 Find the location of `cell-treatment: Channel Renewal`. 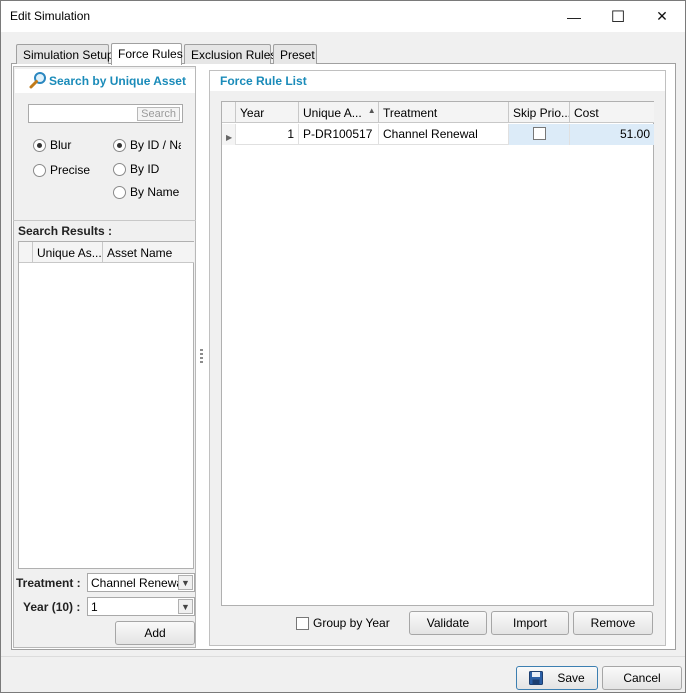

cell-treatment: Channel Renewal is located at coordinates (444, 134).